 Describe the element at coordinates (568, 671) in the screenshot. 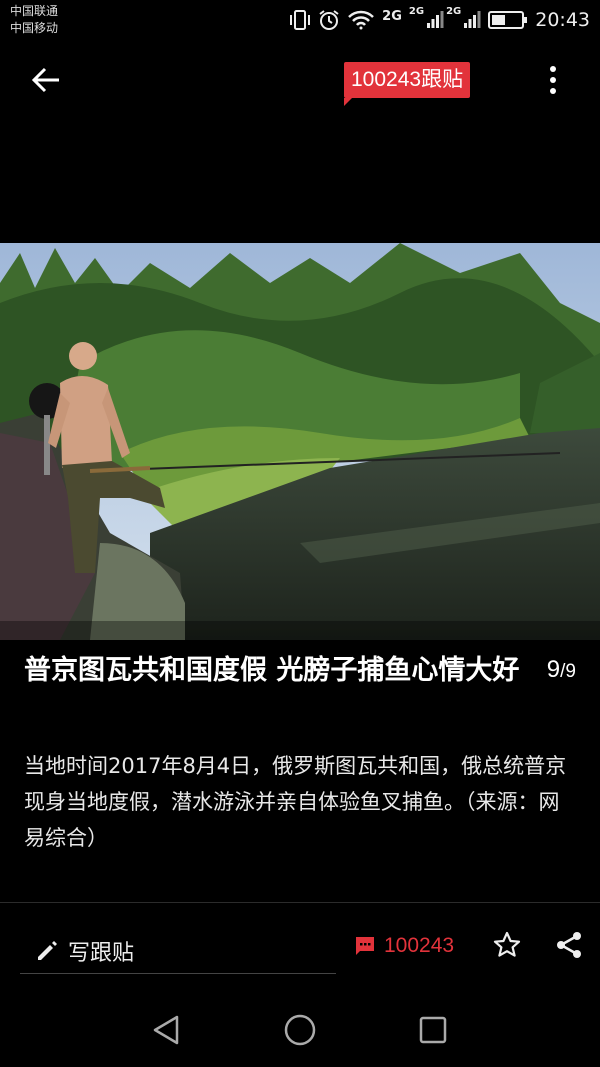

I see `page-total: /9` at that location.